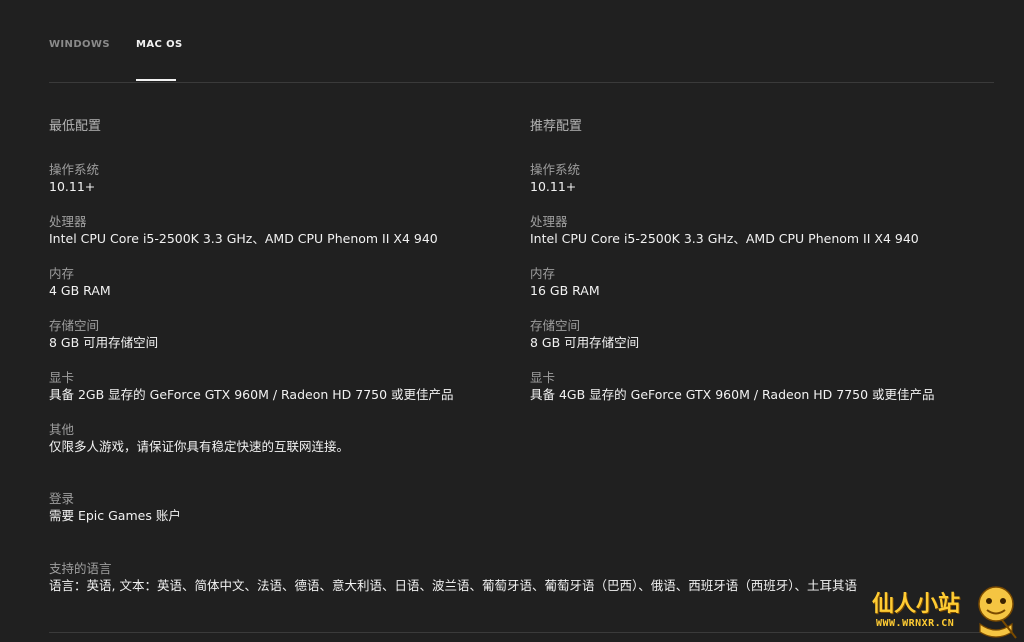  I want to click on spec-memory: 内存 4 GB RAM, so click(80, 283).